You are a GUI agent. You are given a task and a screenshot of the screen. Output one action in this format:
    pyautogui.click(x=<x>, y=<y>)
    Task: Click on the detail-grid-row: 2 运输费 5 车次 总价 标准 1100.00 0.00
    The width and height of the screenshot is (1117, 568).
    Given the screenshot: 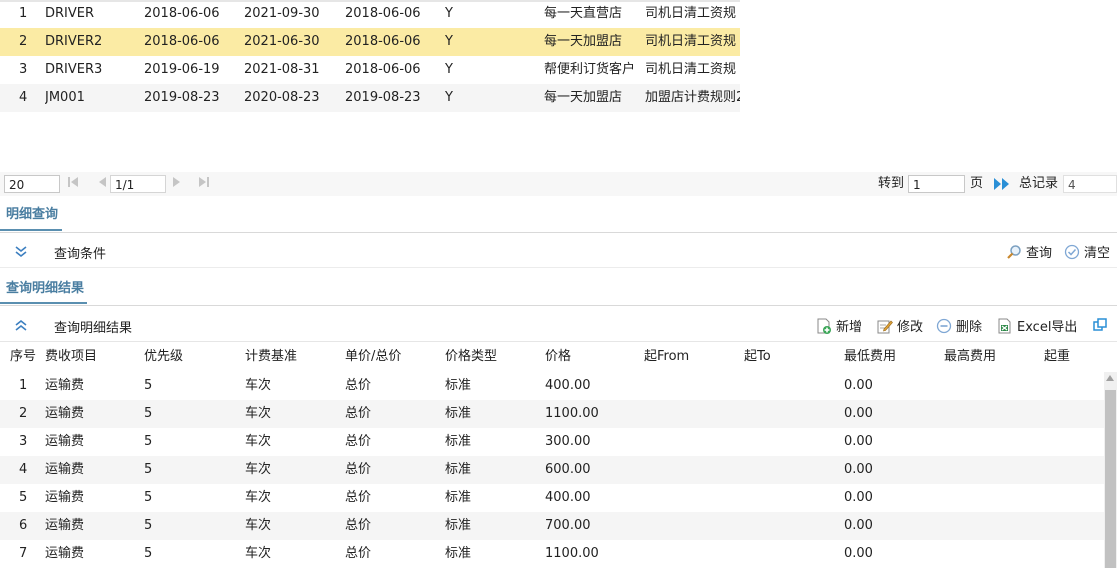 What is the action you would take?
    pyautogui.click(x=552, y=414)
    